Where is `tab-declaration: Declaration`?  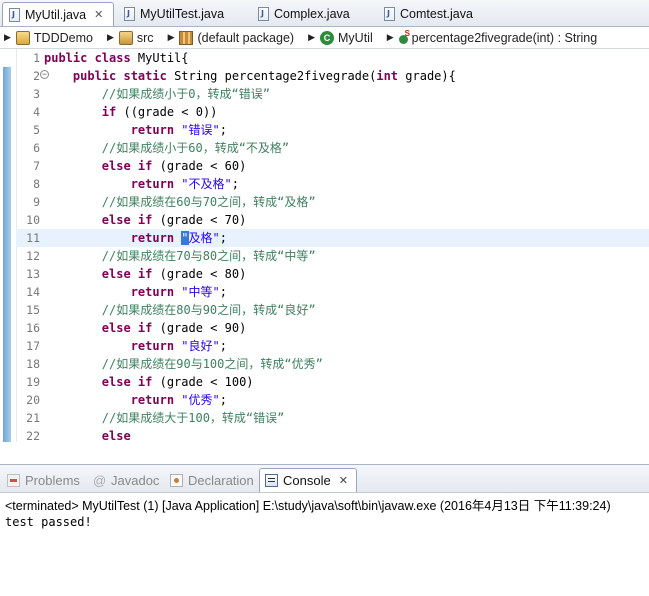
tab-declaration: Declaration is located at coordinates (209, 480).